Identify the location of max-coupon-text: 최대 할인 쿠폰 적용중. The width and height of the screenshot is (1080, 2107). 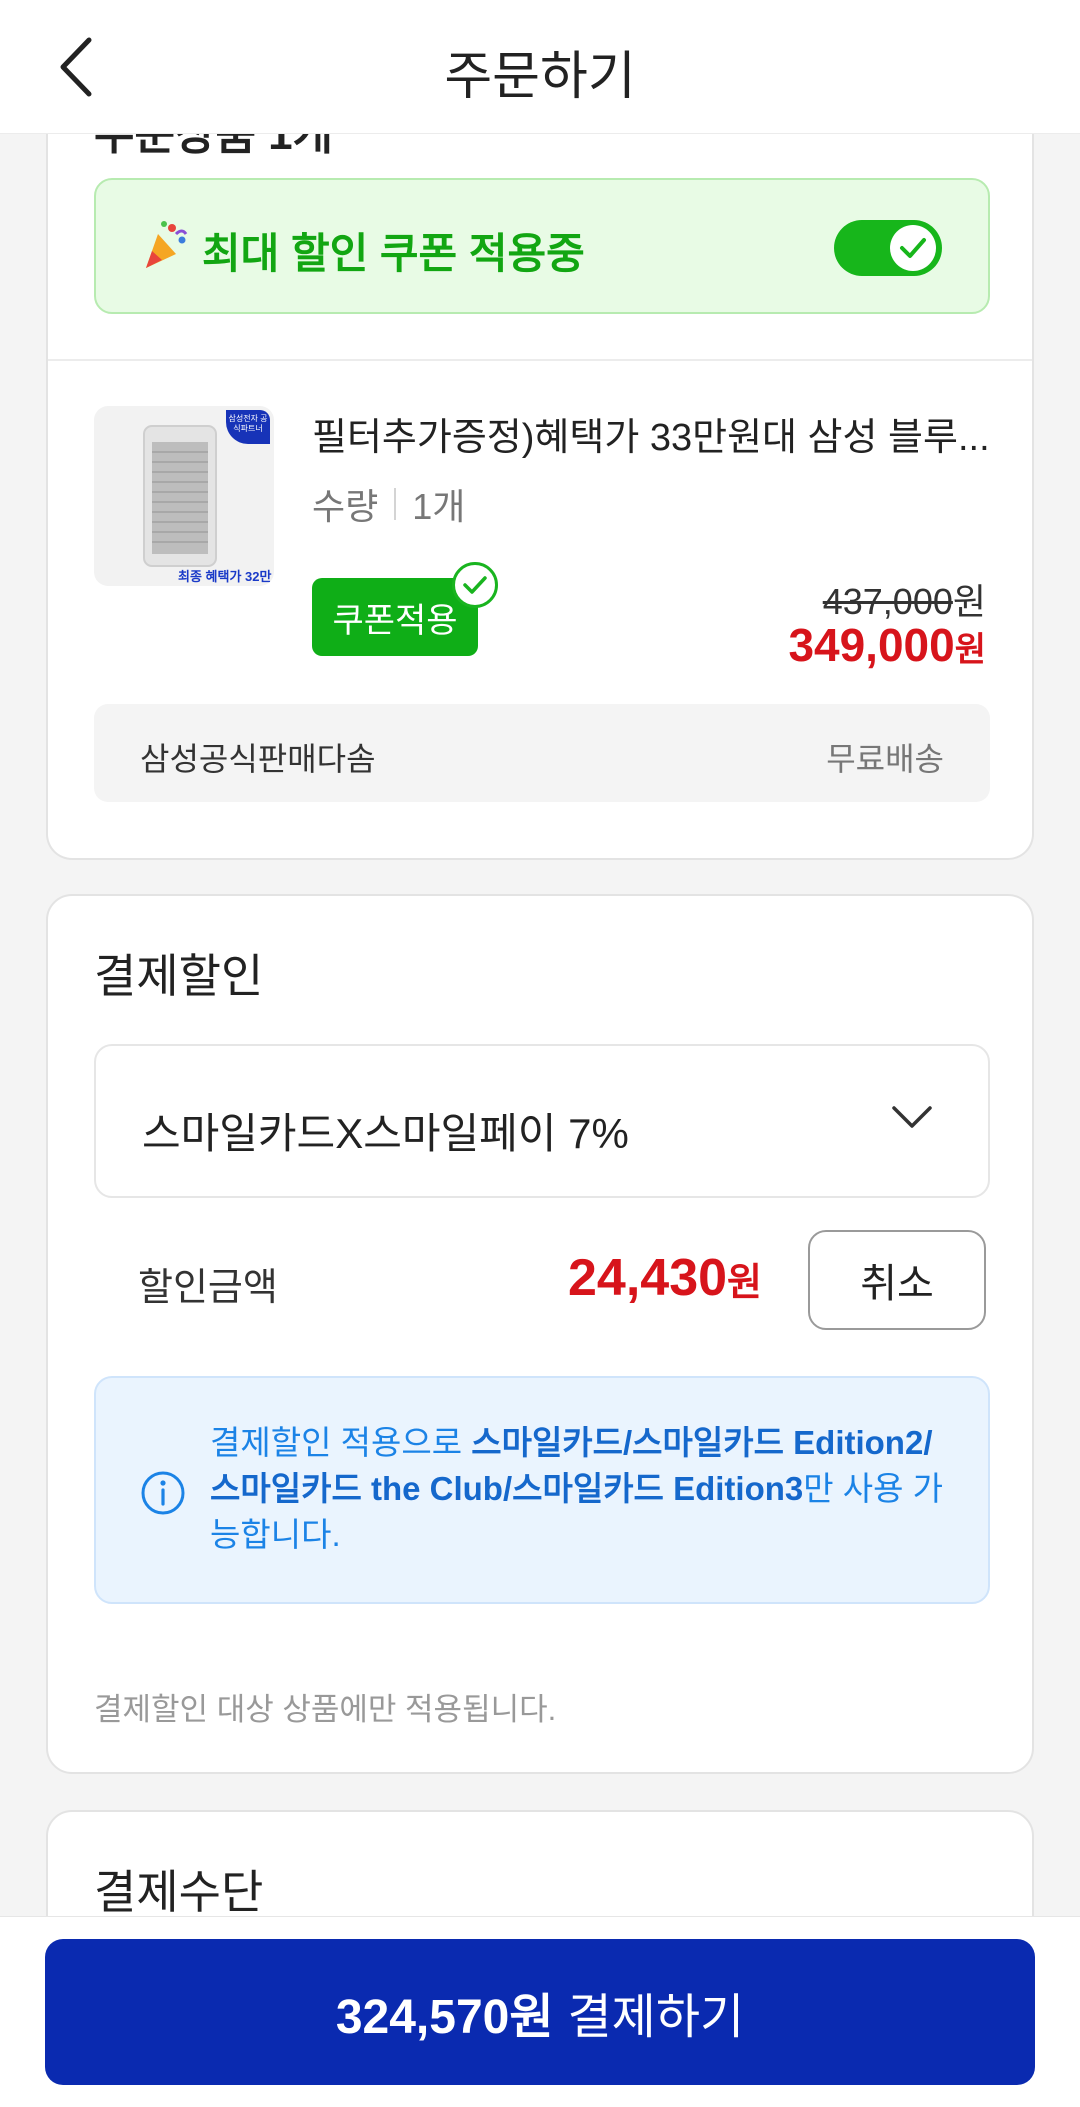
(393, 253).